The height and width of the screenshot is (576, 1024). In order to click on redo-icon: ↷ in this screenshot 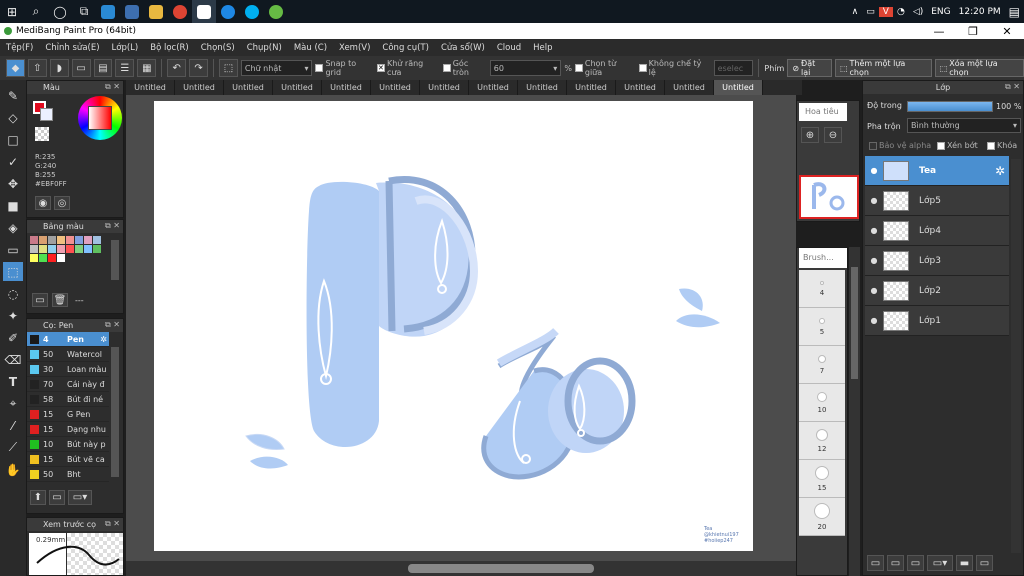, I will do `click(199, 68)`.